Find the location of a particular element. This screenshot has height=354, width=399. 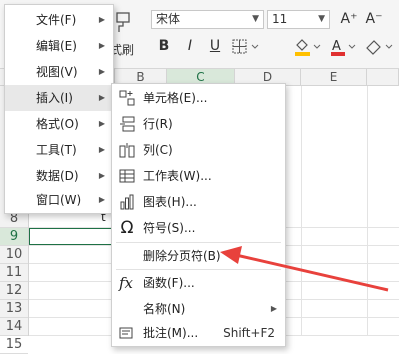

menu-item-edit: 编辑(E) ▶ is located at coordinates (59, 46).